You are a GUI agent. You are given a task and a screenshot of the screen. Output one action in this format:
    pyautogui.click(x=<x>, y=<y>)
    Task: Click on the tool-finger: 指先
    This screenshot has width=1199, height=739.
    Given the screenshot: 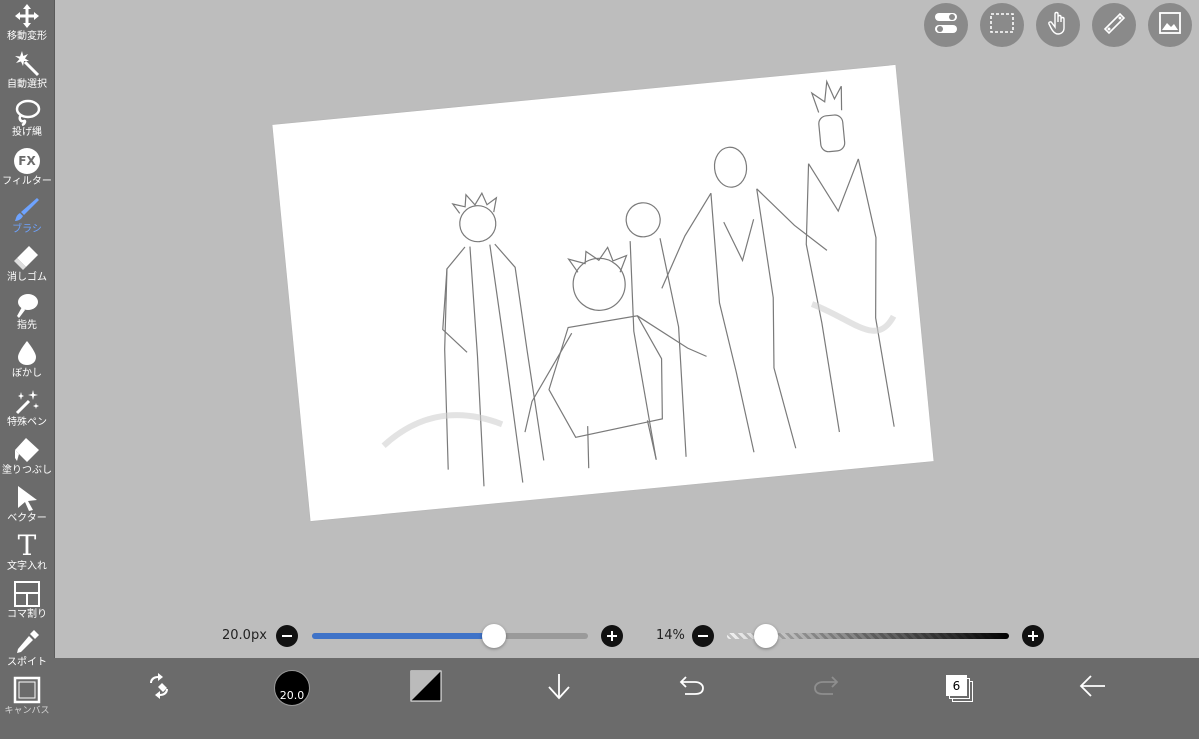 What is the action you would take?
    pyautogui.click(x=27, y=313)
    